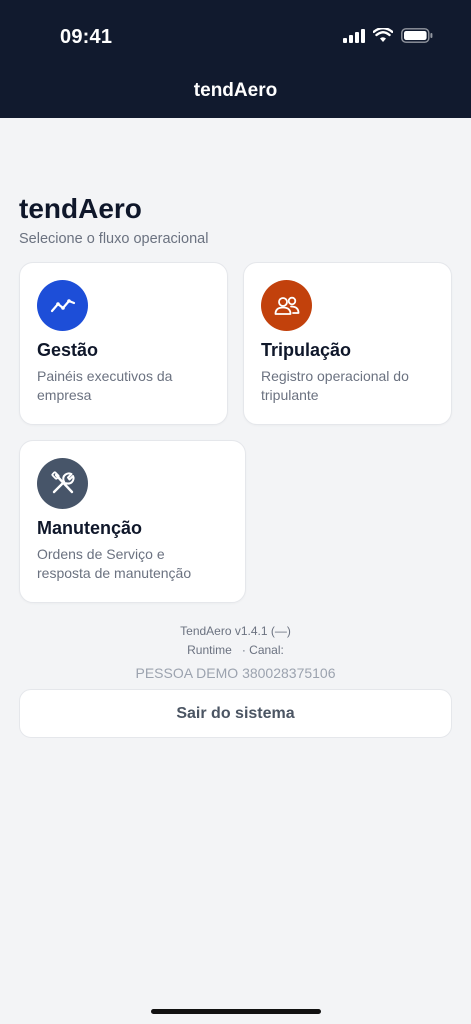 The width and height of the screenshot is (471, 1024). I want to click on card-description: Painéis executivos da empresa, so click(105, 385).